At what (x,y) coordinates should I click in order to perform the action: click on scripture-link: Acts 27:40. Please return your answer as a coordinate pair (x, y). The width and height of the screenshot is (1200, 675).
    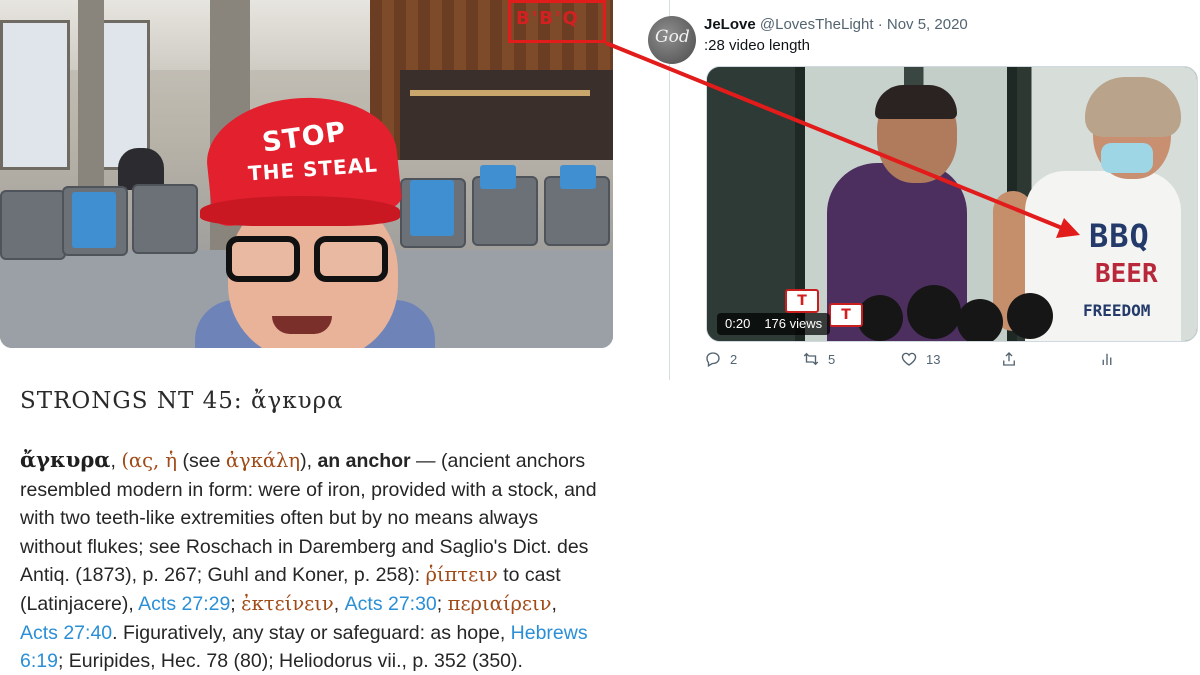
    Looking at the image, I should click on (66, 633).